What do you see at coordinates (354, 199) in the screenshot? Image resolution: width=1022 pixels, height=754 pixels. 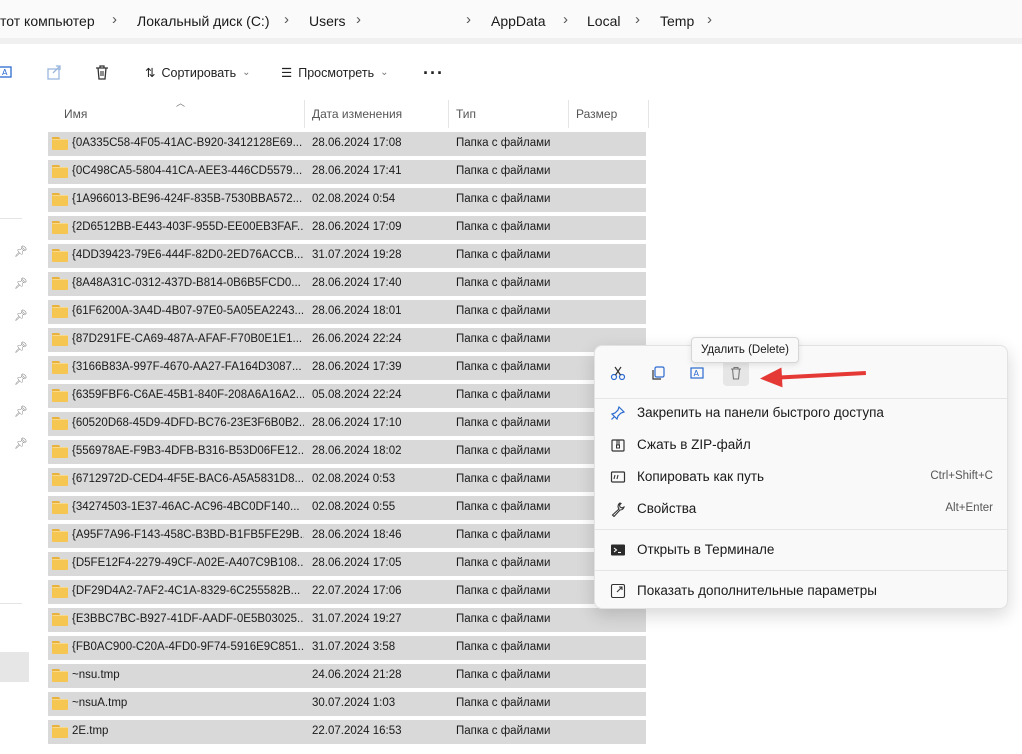 I see `row-date: 02.08.2024 0:54` at bounding box center [354, 199].